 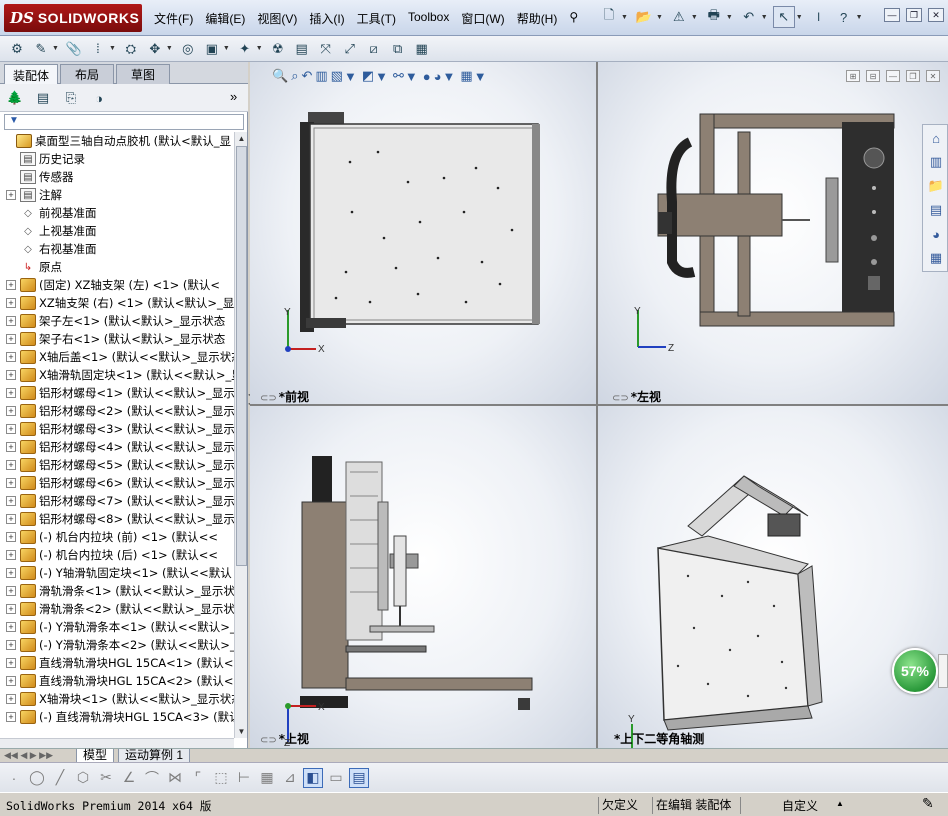 I want to click on clearance-icon: ⧉, so click(x=398, y=49).